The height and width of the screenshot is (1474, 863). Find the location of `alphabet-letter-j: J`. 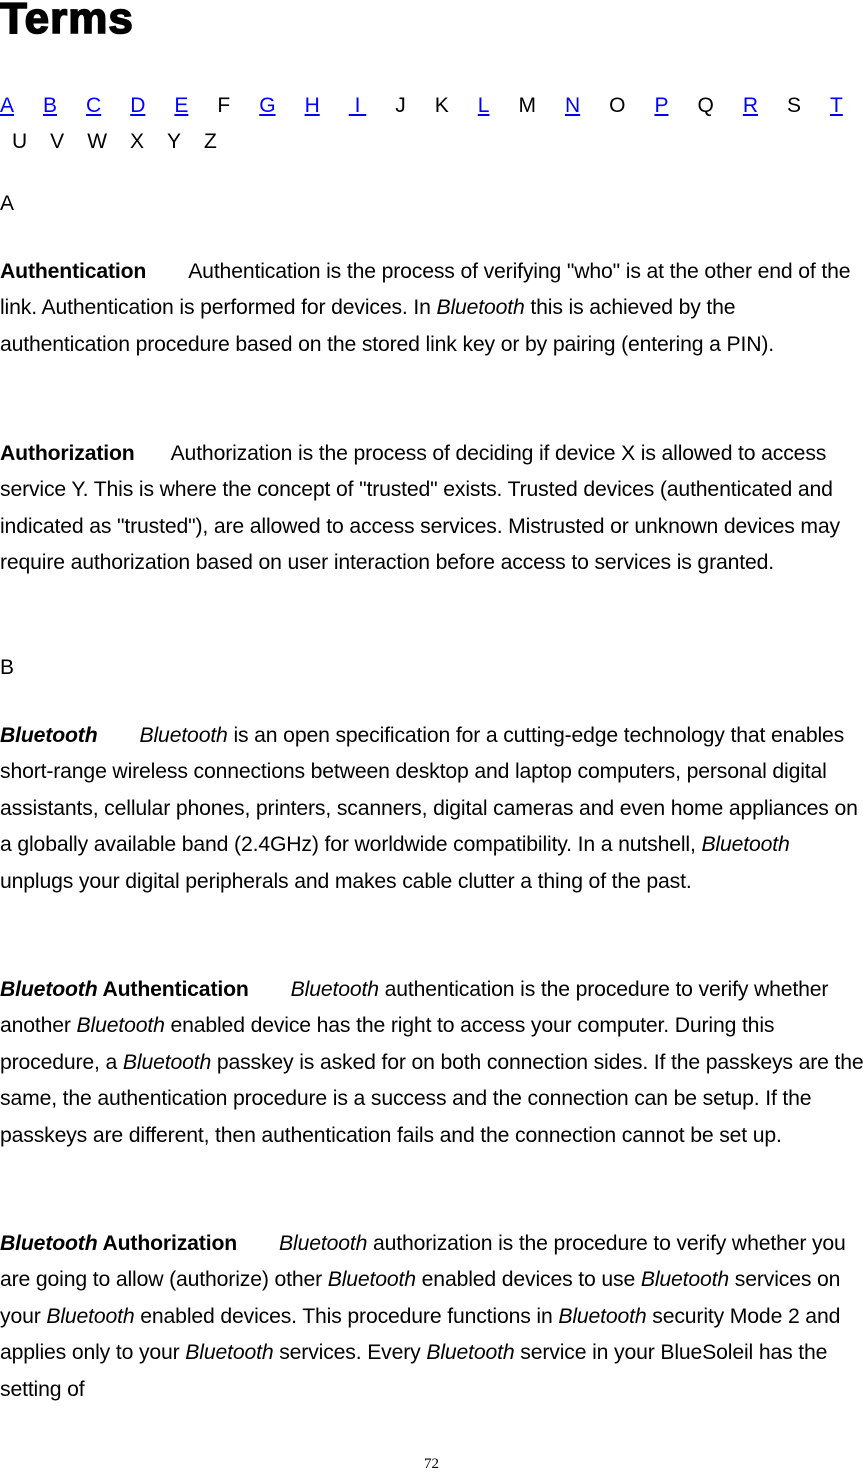

alphabet-letter-j: J is located at coordinates (400, 105).